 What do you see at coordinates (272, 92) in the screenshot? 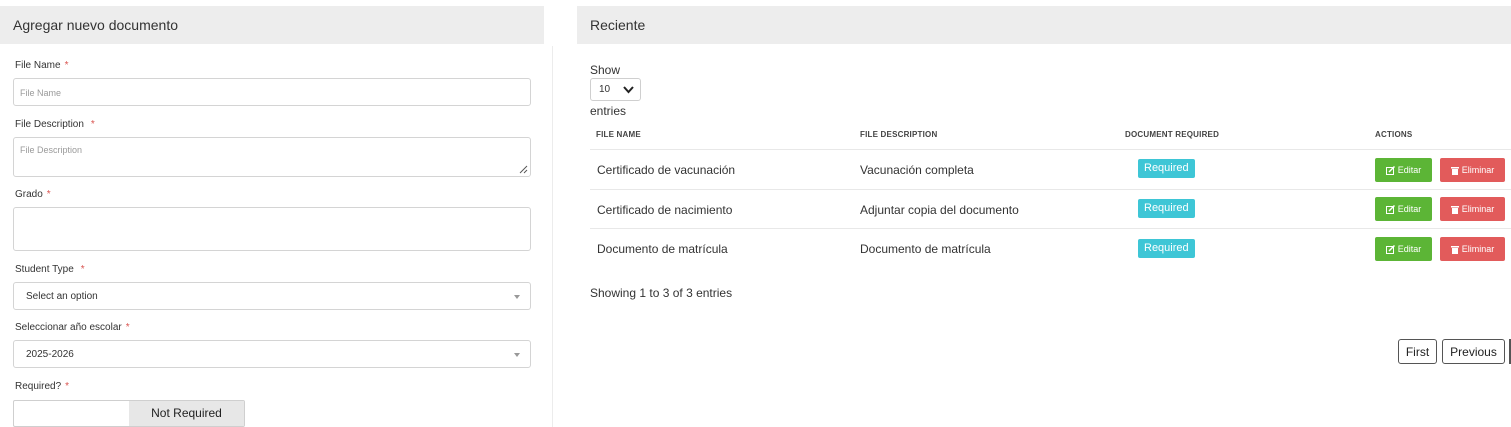
I see `file-name-input: File Name` at bounding box center [272, 92].